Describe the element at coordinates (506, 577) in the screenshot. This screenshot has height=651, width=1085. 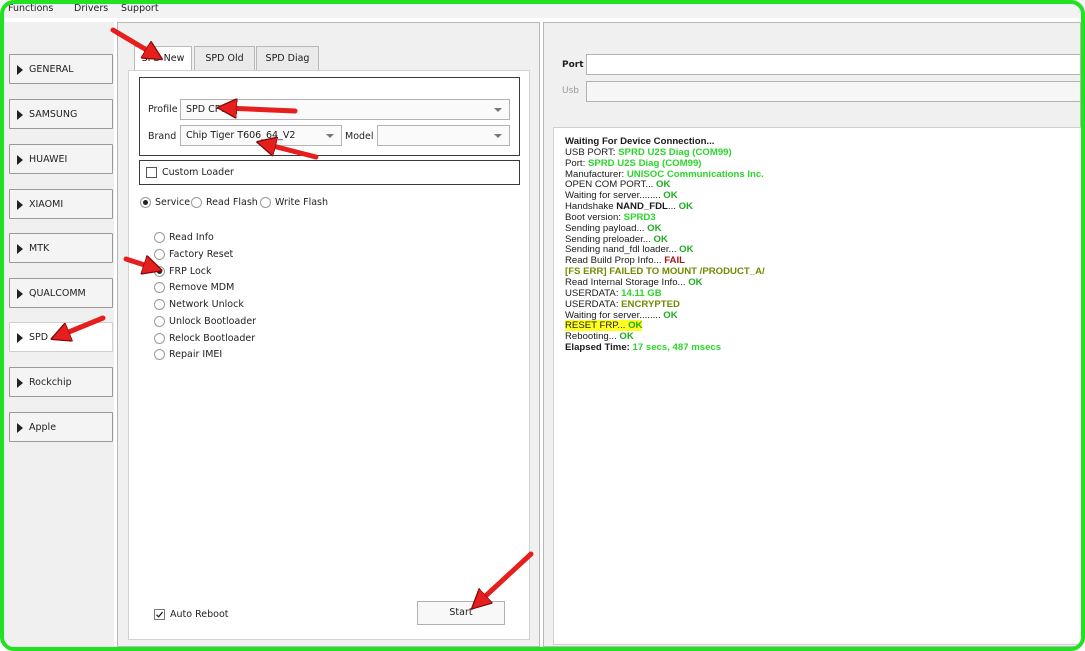
I see `arrow-to-start` at that location.